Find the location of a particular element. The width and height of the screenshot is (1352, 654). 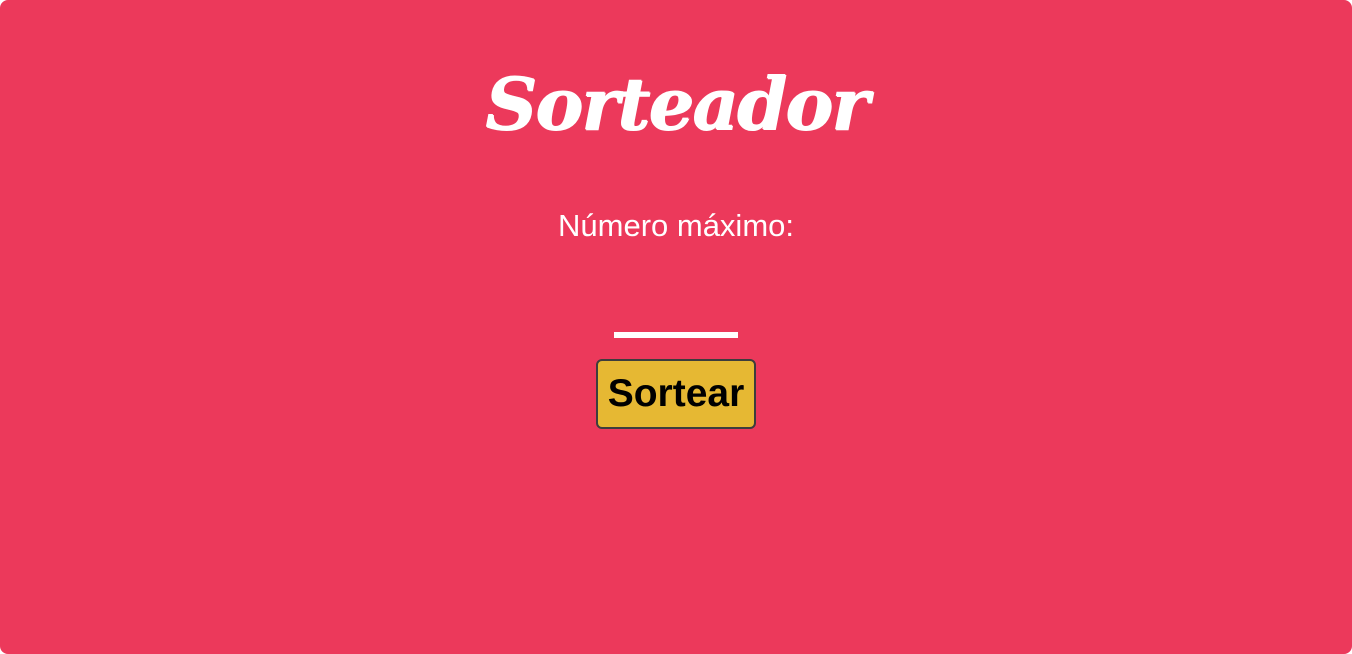

page-title: Sorteador is located at coordinates (677, 103).